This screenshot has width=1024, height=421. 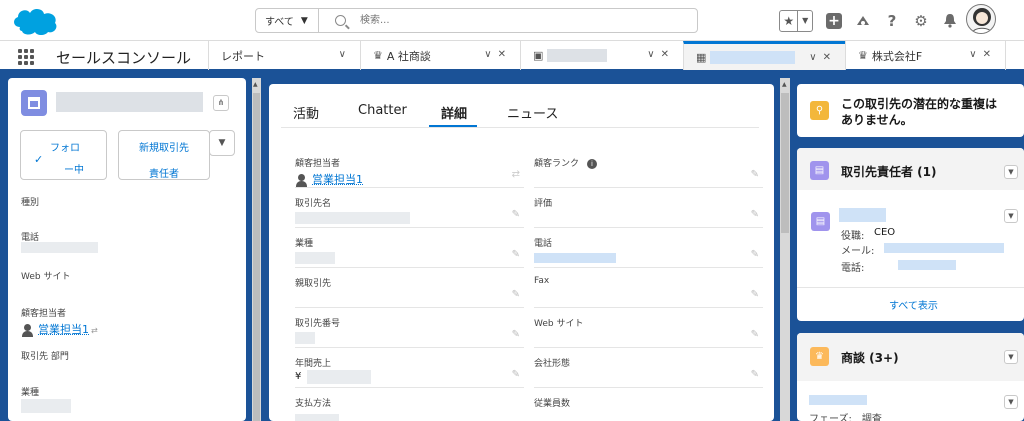 I want to click on hierarchy-icon: ⋔, so click(x=221, y=103).